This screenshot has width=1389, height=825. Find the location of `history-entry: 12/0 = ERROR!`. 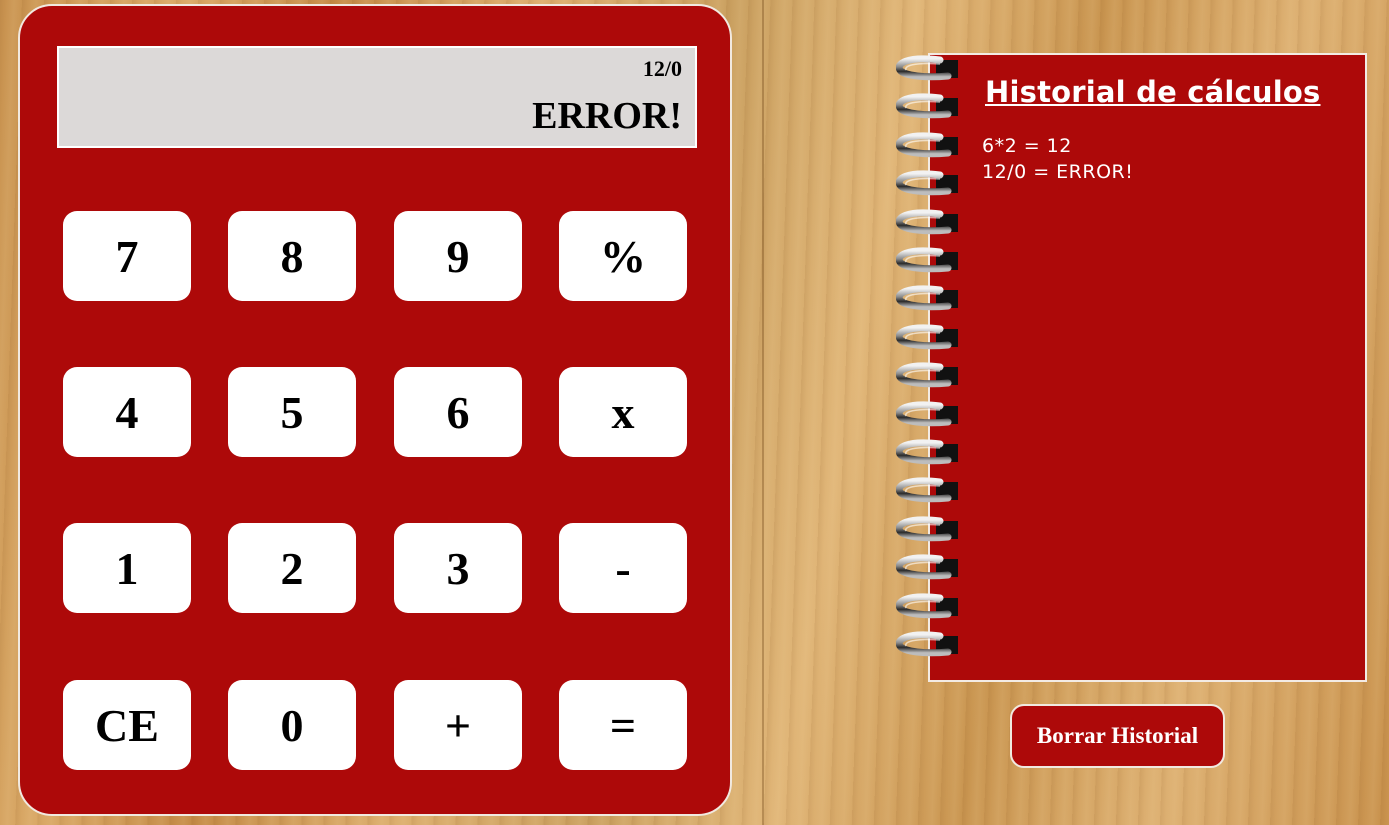

history-entry: 12/0 = ERROR! is located at coordinates (1058, 172).